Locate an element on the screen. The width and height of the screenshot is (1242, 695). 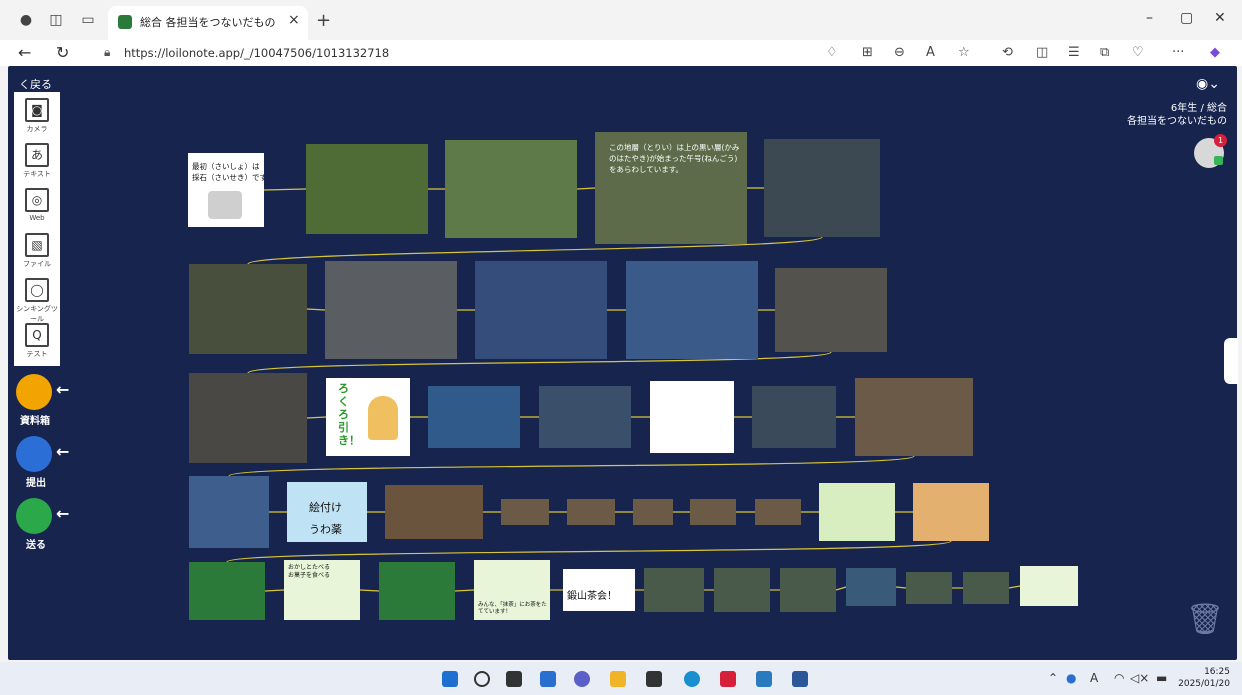
app-grid-icon: ⊞ is located at coordinates (867, 52).